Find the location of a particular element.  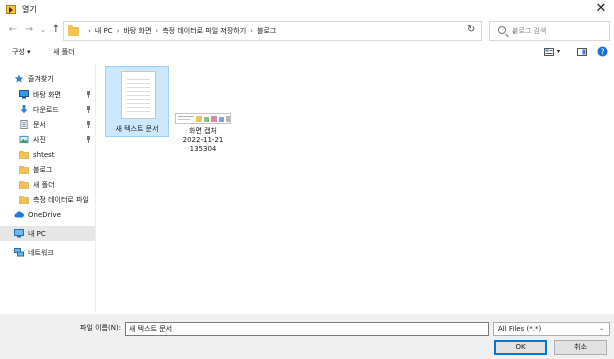

sidebar-item-label: 블로그 is located at coordinates (43, 169).